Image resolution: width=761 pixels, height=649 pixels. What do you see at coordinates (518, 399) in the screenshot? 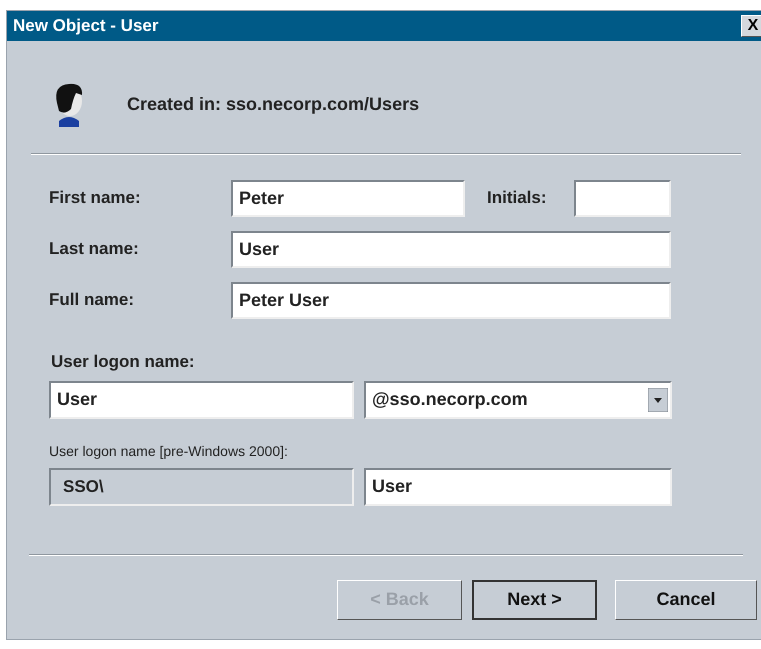
I see `domain-dropdown: @sso.necorp.com` at bounding box center [518, 399].